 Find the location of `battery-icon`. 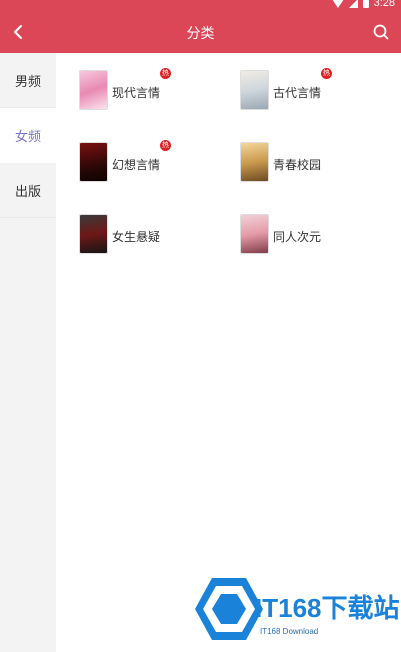

battery-icon is located at coordinates (365, 4).